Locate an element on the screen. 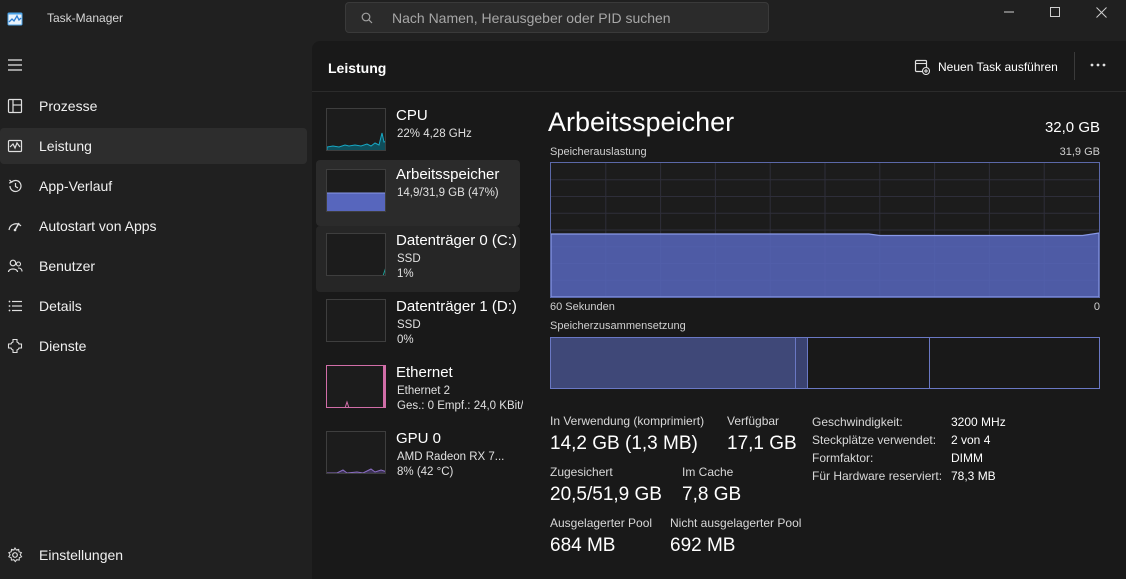 The image size is (1126, 579). hamburger-menu-icon is located at coordinates (15, 65).